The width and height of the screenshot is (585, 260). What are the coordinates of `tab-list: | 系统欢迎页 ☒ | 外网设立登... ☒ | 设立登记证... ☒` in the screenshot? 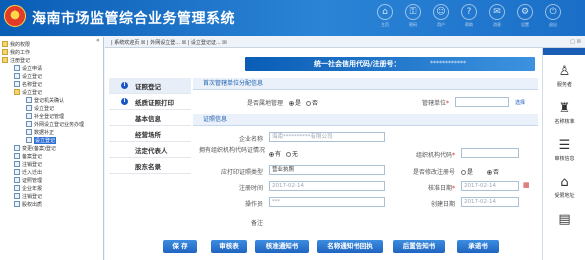 It's located at (169, 42).